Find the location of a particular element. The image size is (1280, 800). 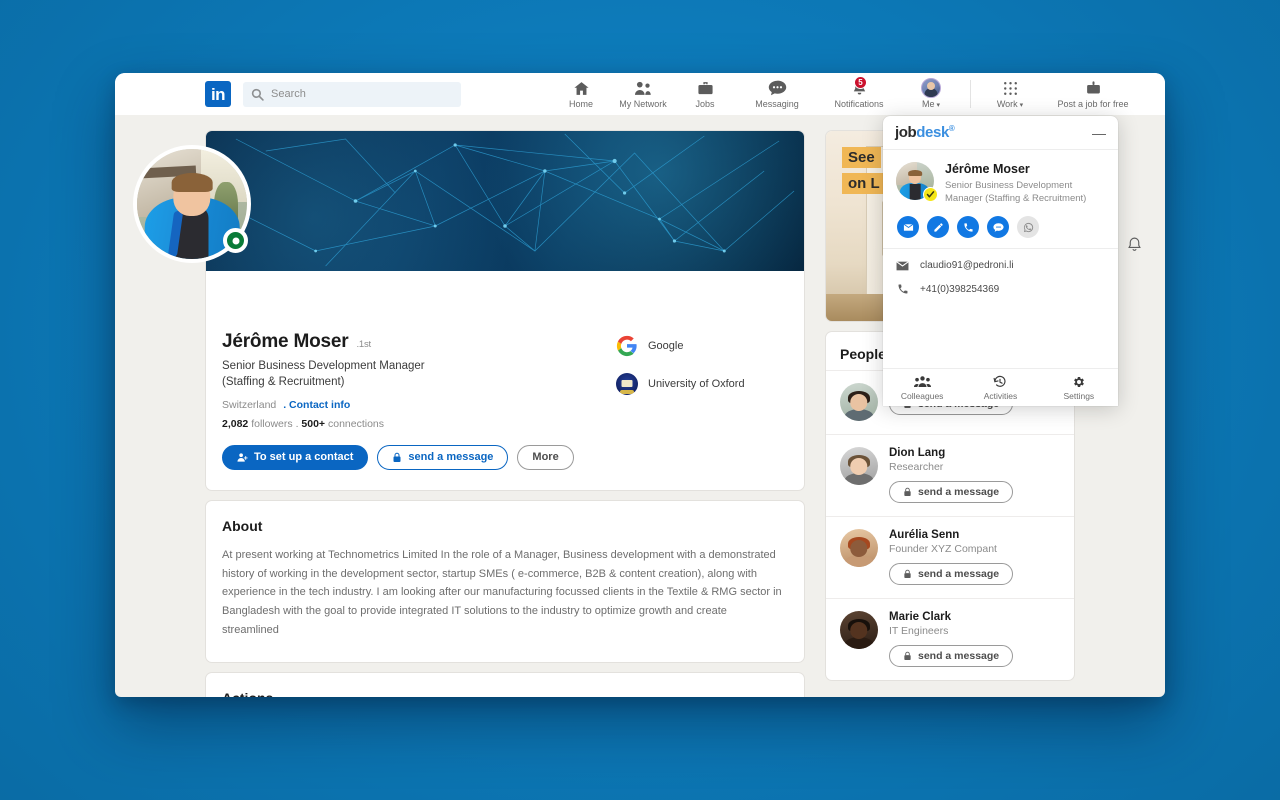

nav-item-me: Me ▾ is located at coordinates (931, 94).